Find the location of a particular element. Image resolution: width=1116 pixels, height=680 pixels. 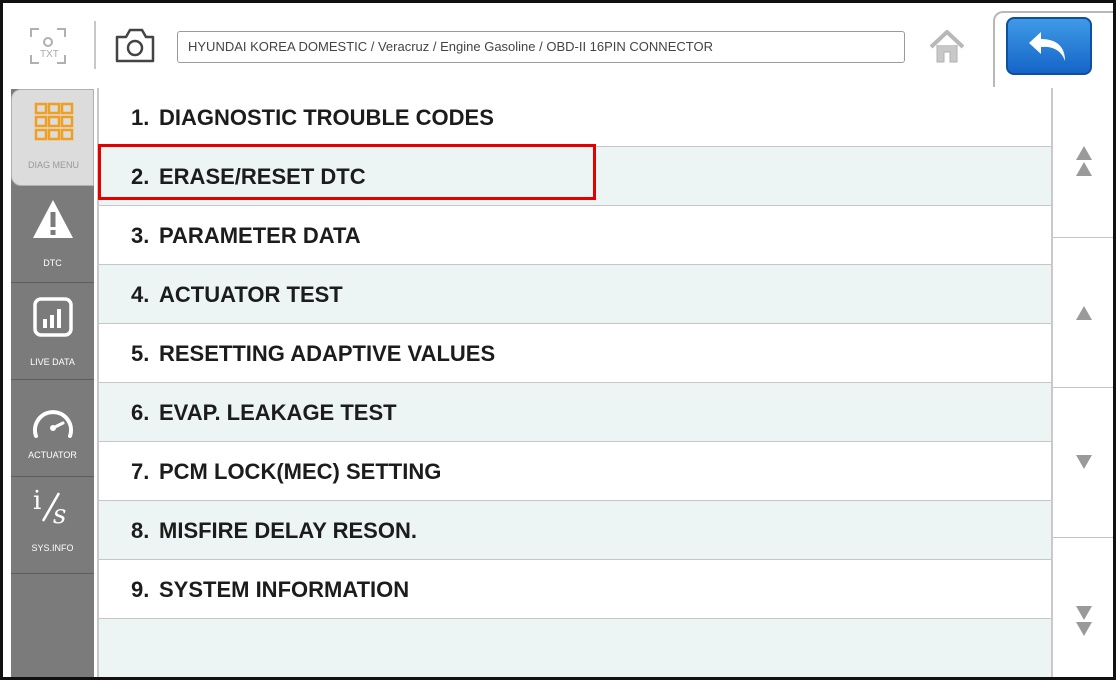

camera-icon is located at coordinates (135, 45).